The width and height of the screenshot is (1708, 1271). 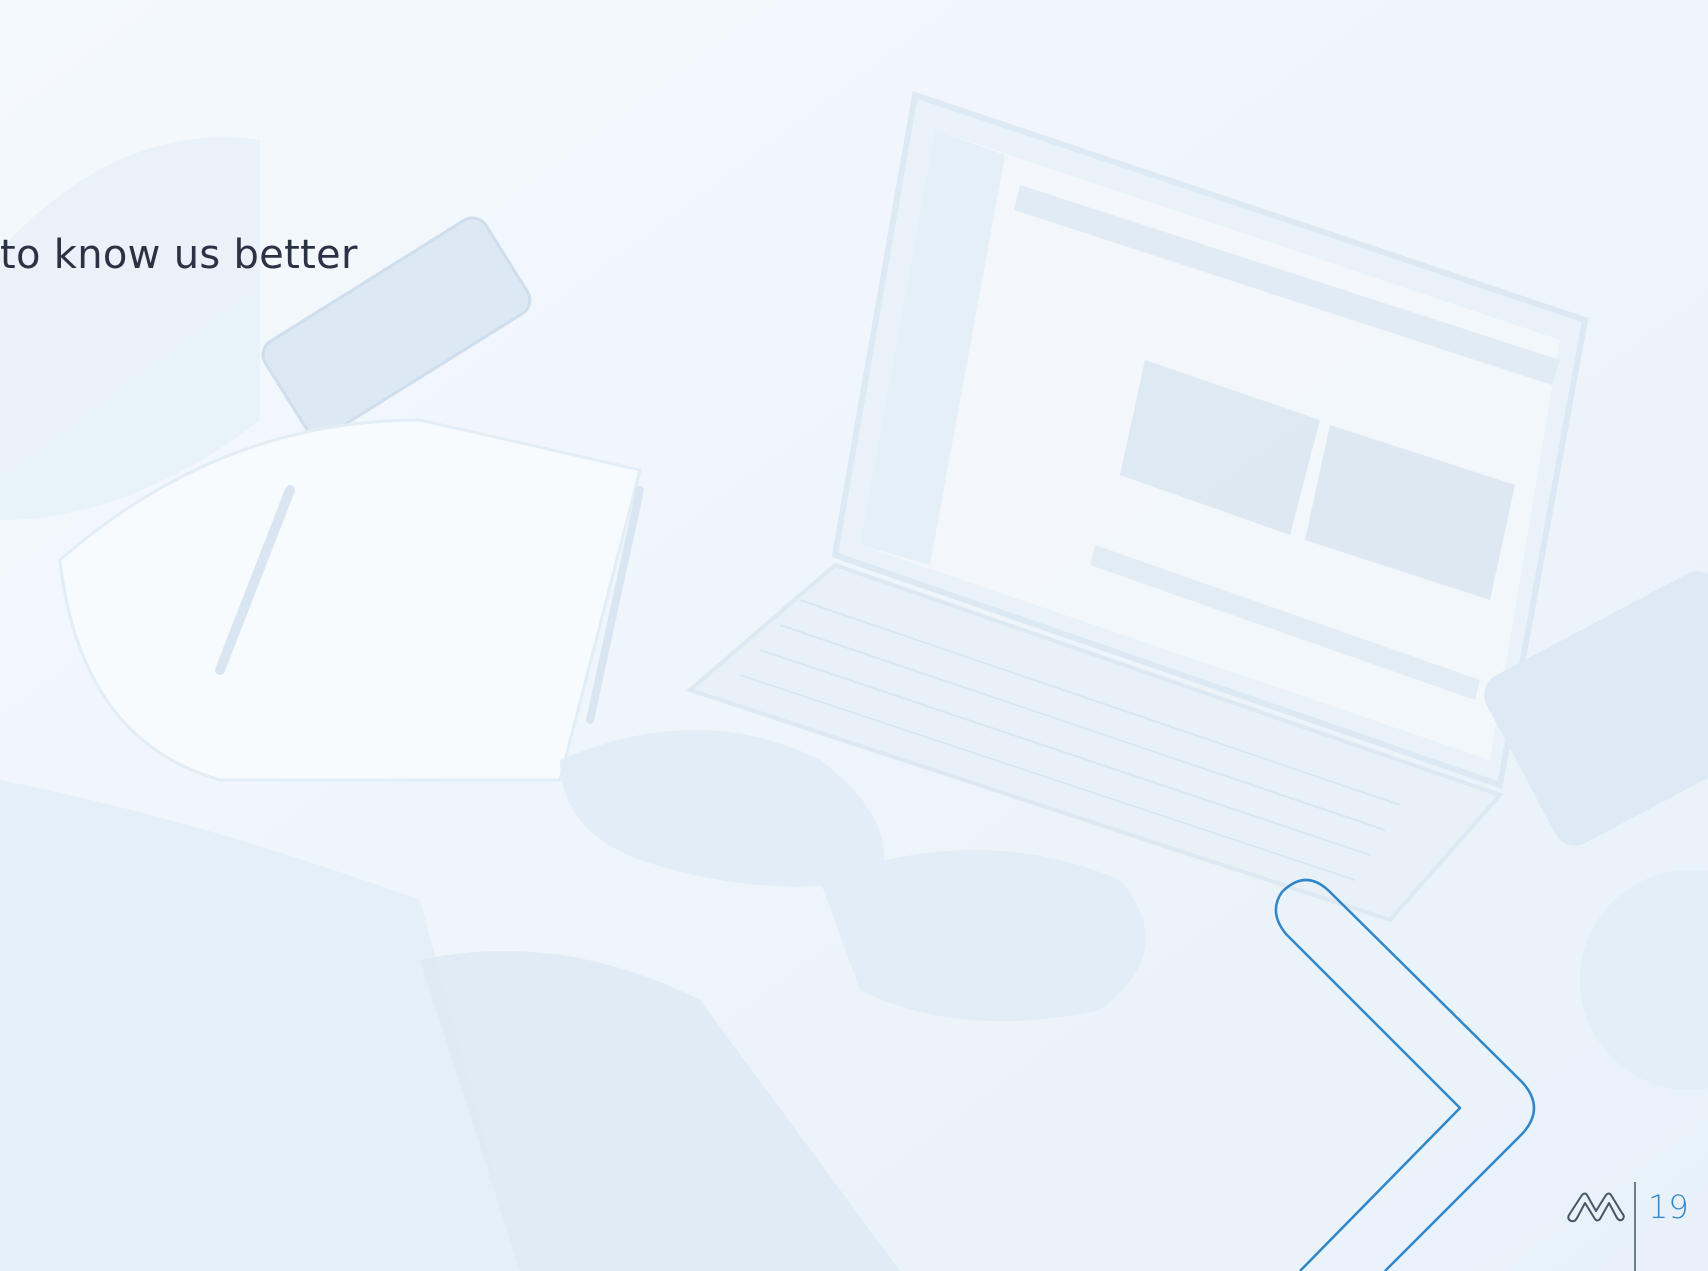 I want to click on brand-logo-icon, so click(x=1596, y=1207).